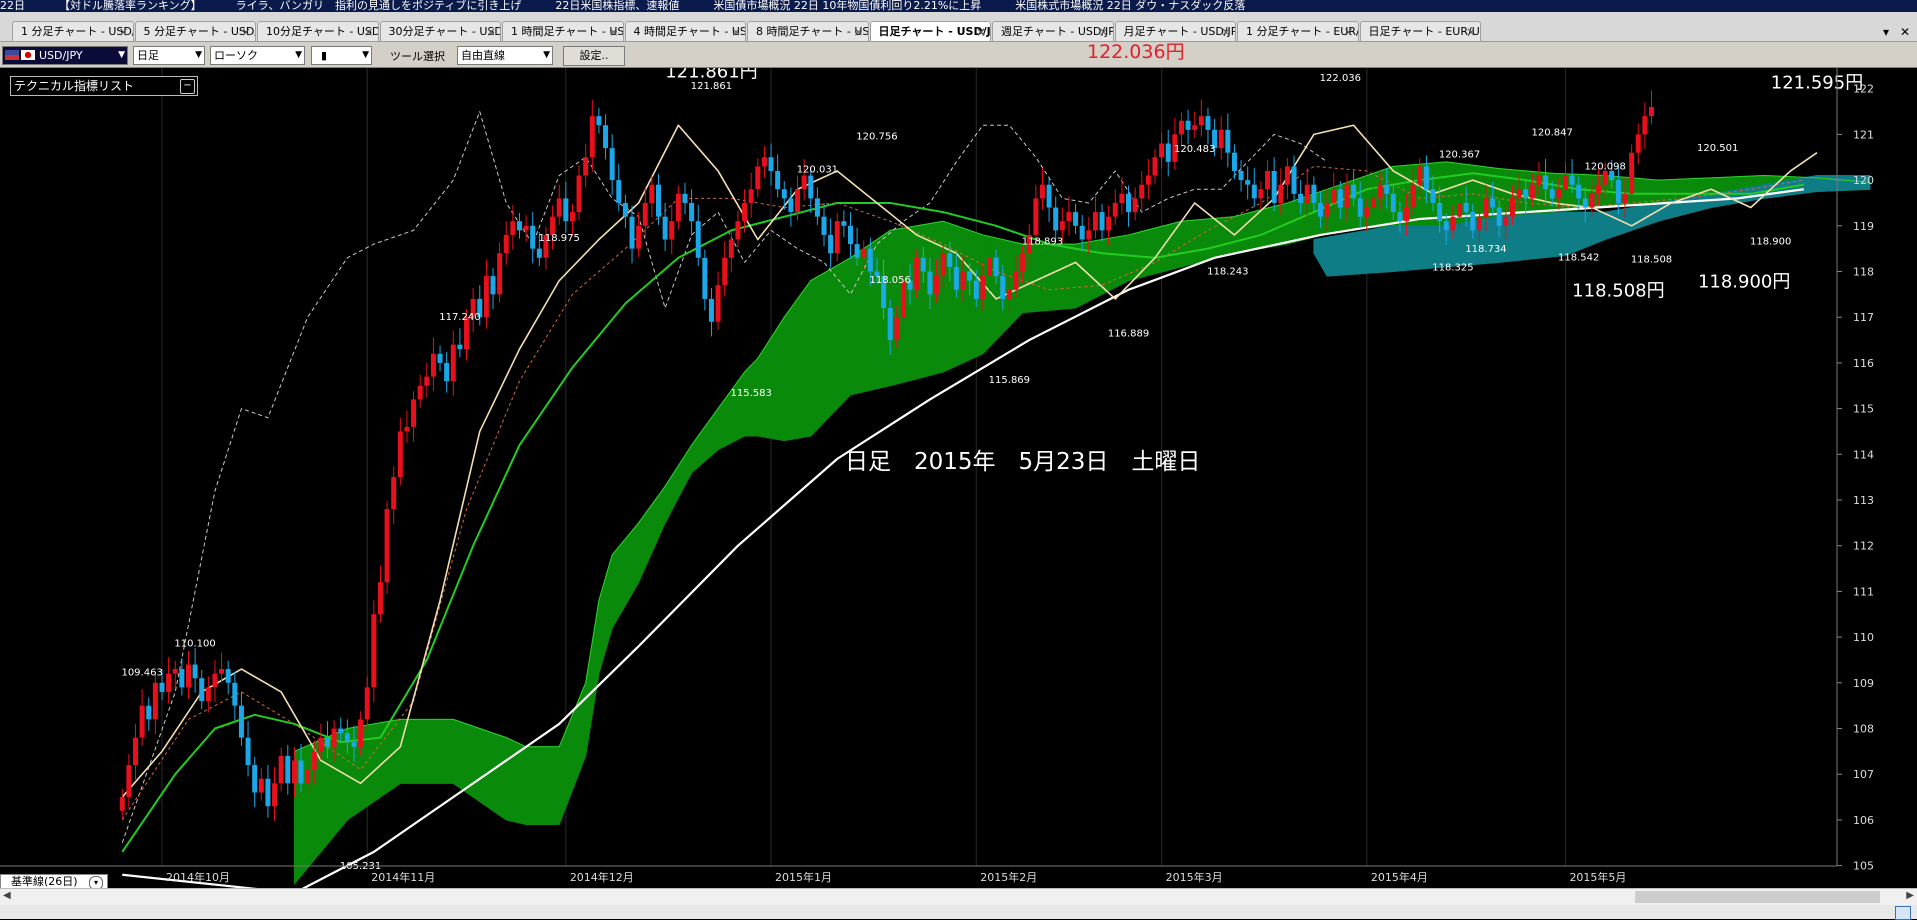 This screenshot has height=920, width=1917. I want to click on indicator-list-panel: テクニカル指標リスト −, so click(104, 86).